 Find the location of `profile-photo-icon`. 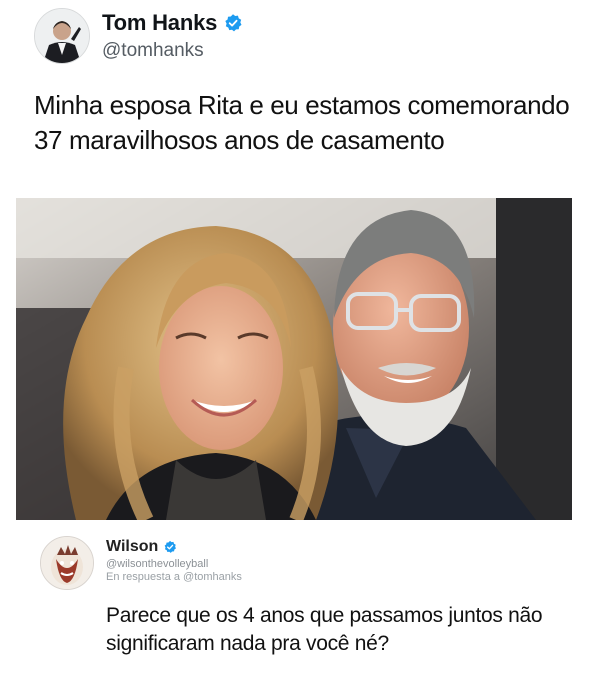

profile-photo-icon is located at coordinates (62, 36).